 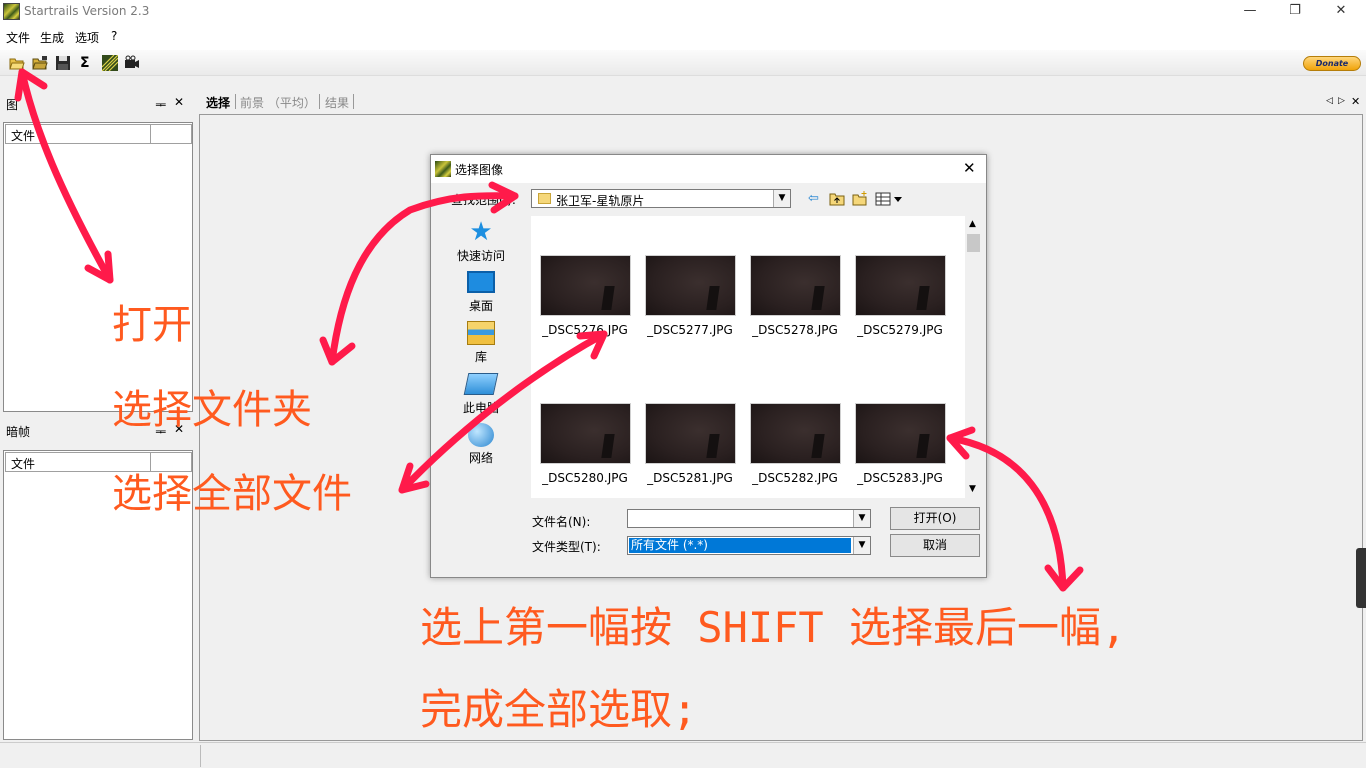 What do you see at coordinates (481, 435) in the screenshot?
I see `network-icon` at bounding box center [481, 435].